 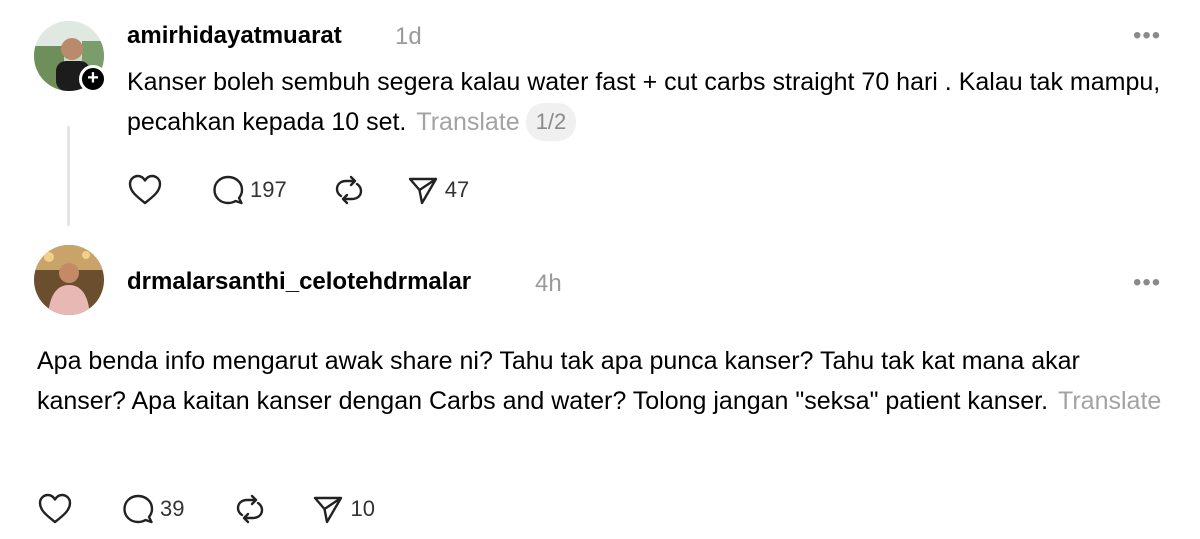 I want to click on reply-count: 39, so click(x=172, y=508).